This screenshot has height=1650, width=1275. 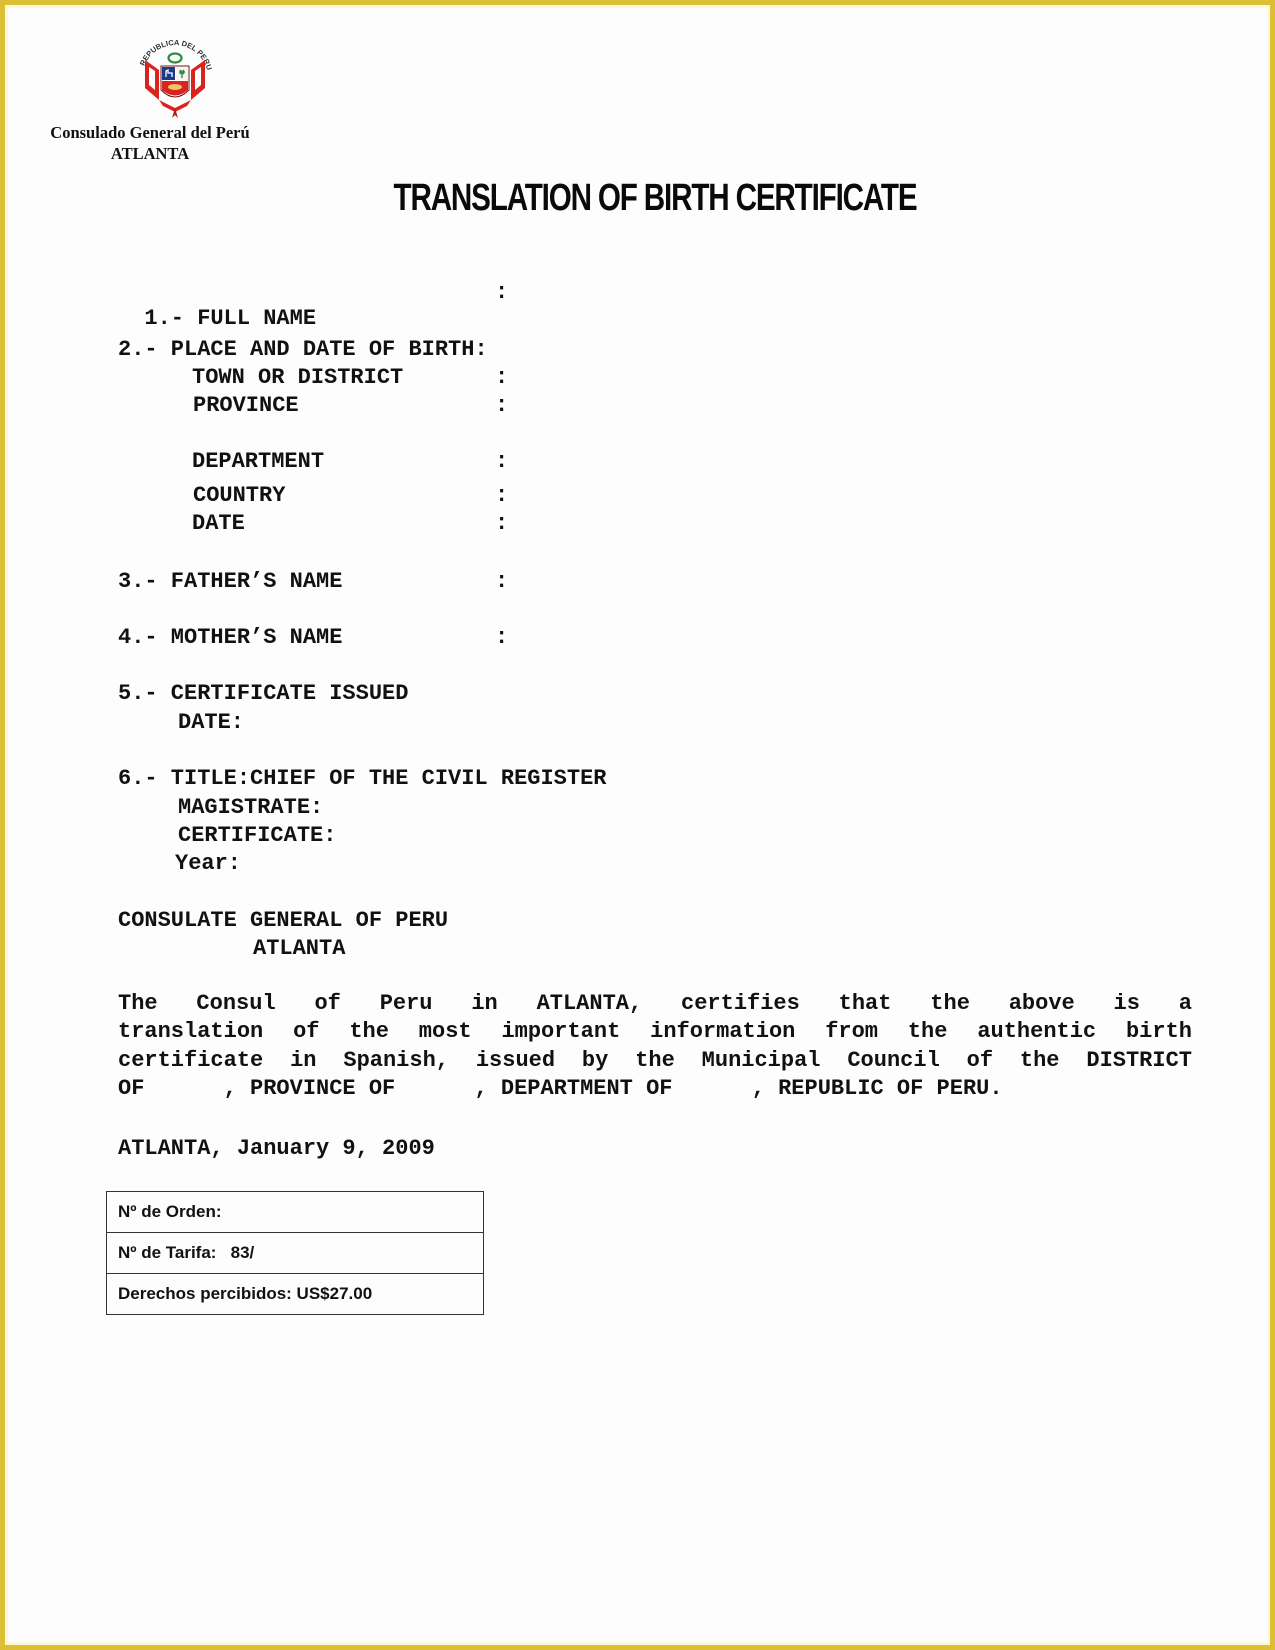 What do you see at coordinates (298, 377) in the screenshot?
I see `field-town-or-district: TOWN OR DISTRICT` at bounding box center [298, 377].